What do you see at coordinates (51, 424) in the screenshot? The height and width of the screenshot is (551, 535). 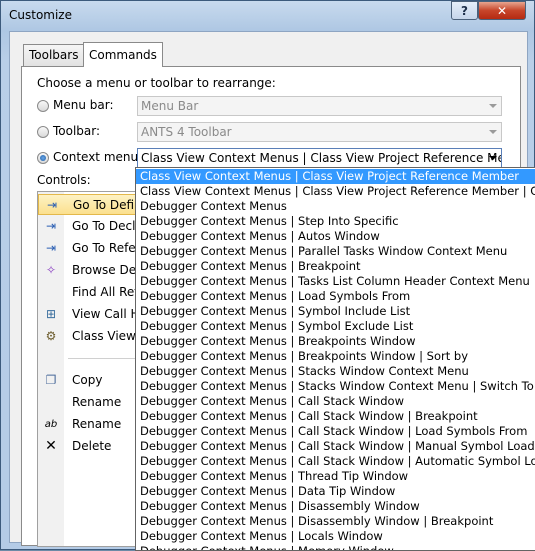 I see `rename-icon: ab` at bounding box center [51, 424].